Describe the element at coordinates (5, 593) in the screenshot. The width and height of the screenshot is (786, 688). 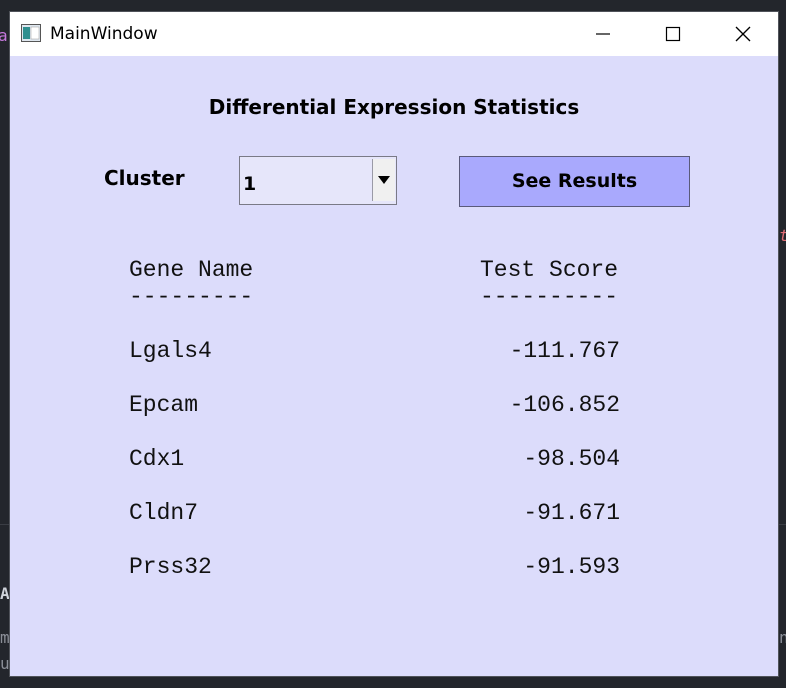
I see `background-code-fragment: A` at that location.